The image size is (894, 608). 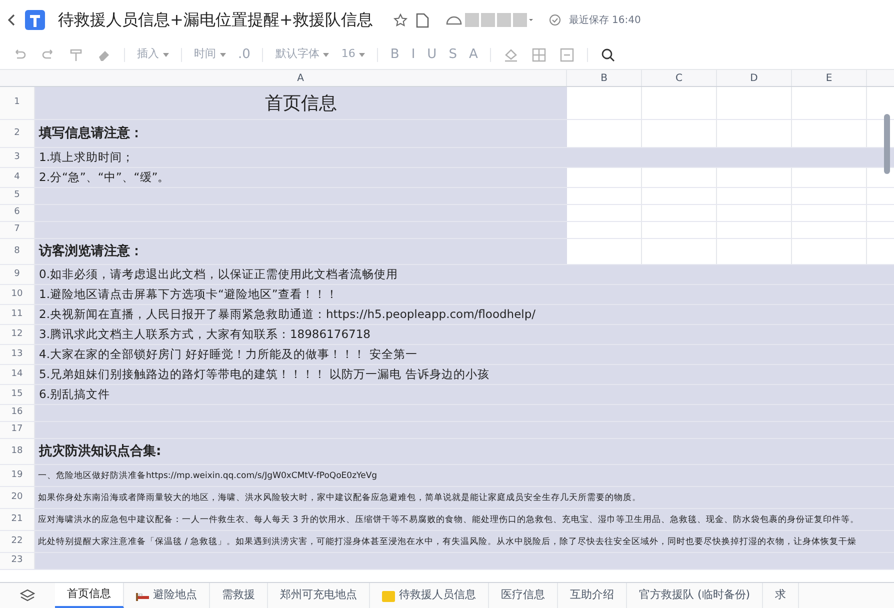 I want to click on cell-text: 2.央视新闻在直播，人民日报开了暴雨紧急救助通道：https://h5.peopleapp.com/floodhelp/, so click(x=287, y=314).